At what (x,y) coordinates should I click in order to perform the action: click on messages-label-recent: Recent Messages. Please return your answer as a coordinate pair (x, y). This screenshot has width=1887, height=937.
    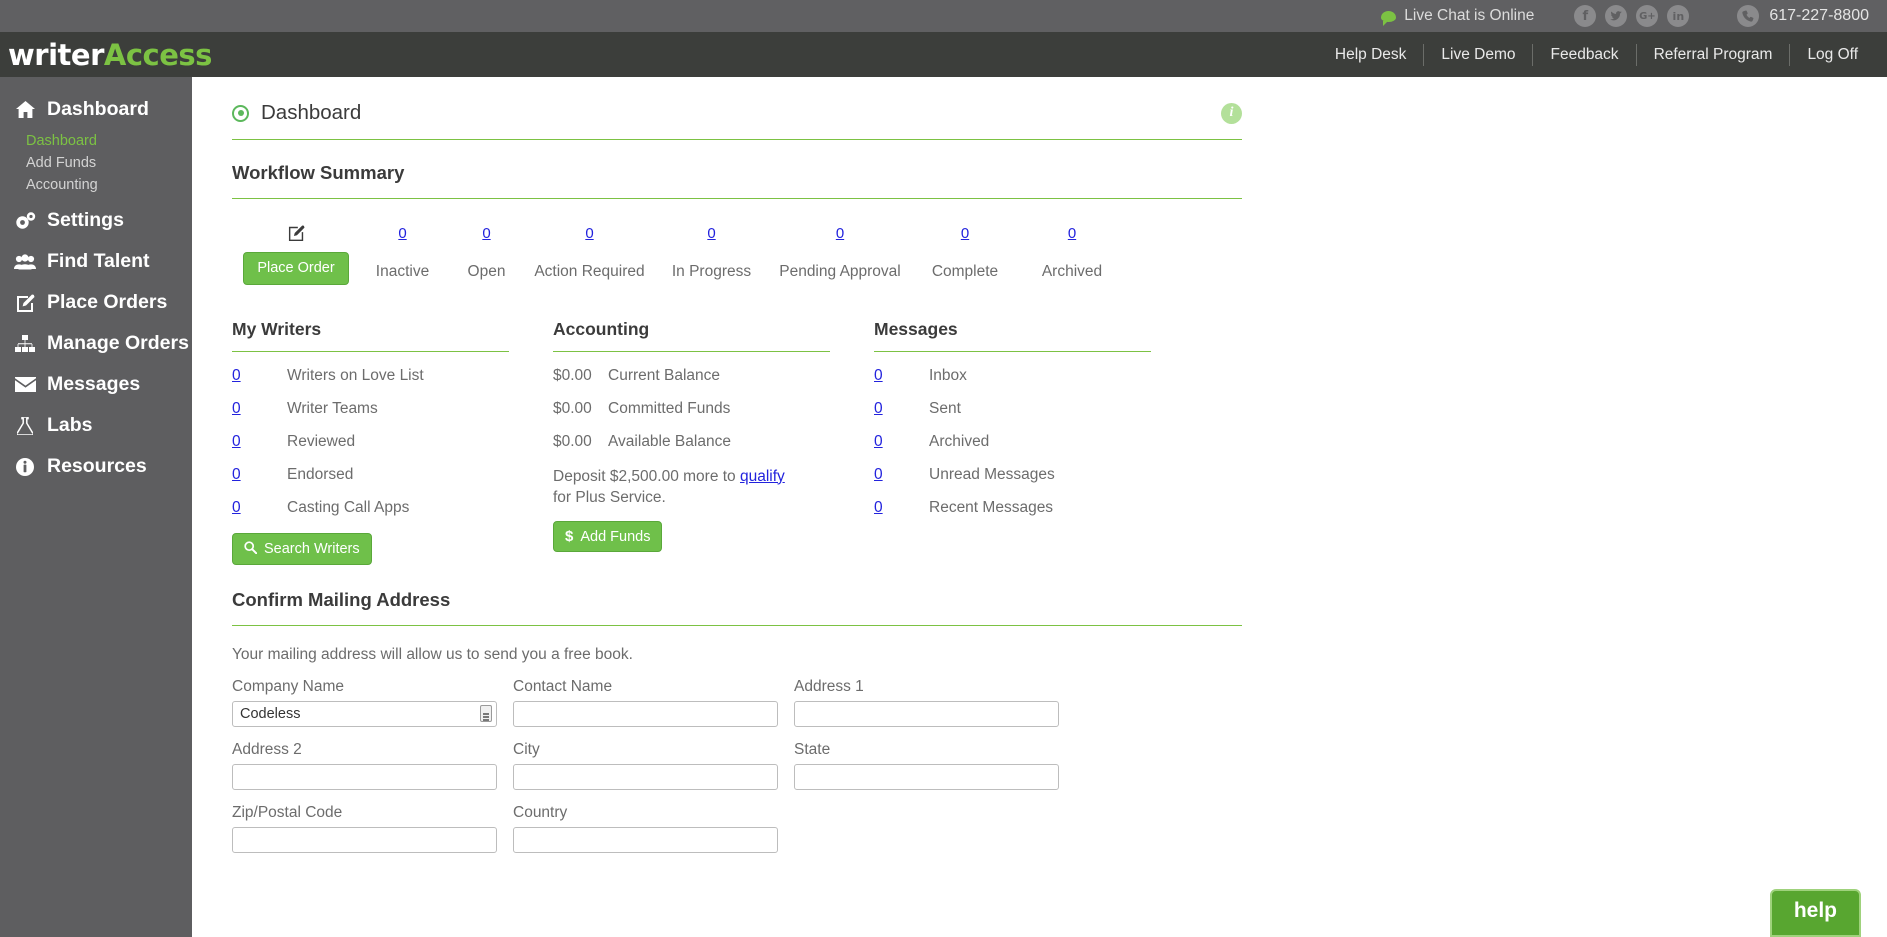
    Looking at the image, I should click on (991, 507).